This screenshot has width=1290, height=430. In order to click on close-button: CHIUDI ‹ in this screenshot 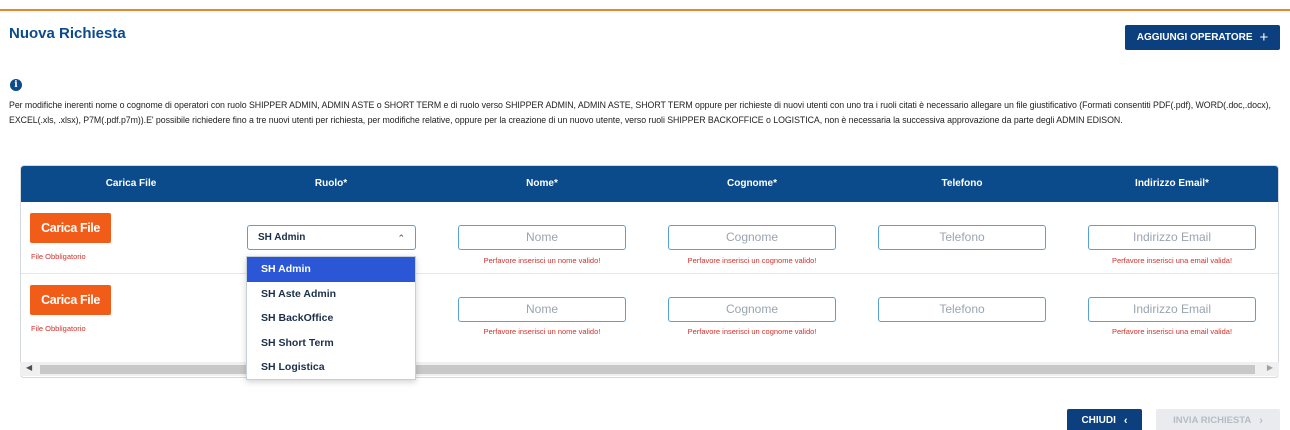, I will do `click(1104, 419)`.